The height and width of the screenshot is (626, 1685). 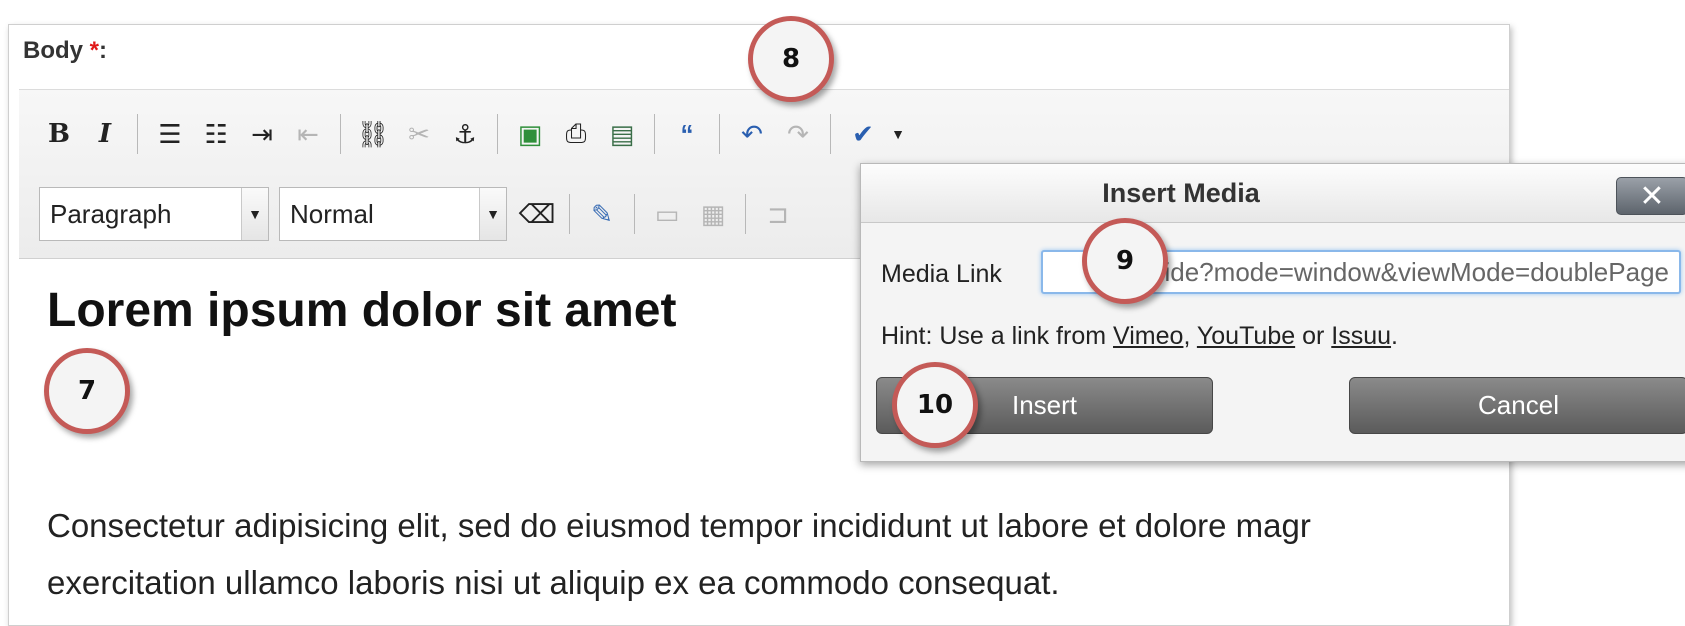 What do you see at coordinates (941, 274) in the screenshot?
I see `media-link-label: Media Link` at bounding box center [941, 274].